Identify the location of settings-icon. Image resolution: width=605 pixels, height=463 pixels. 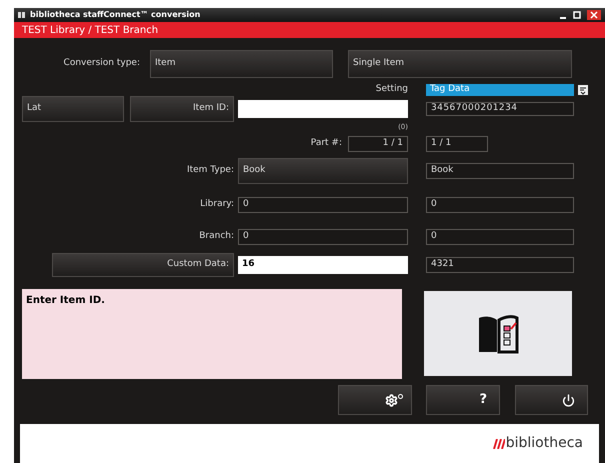
(394, 400).